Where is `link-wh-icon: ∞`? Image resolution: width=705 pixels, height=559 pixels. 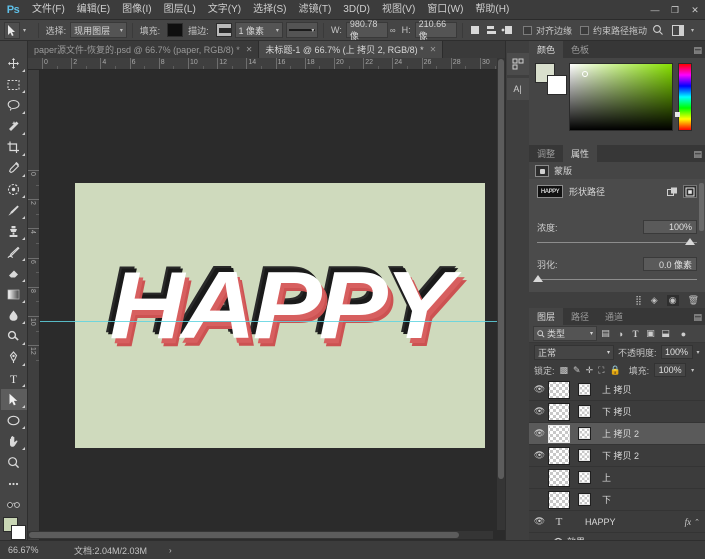 link-wh-icon: ∞ is located at coordinates (393, 30).